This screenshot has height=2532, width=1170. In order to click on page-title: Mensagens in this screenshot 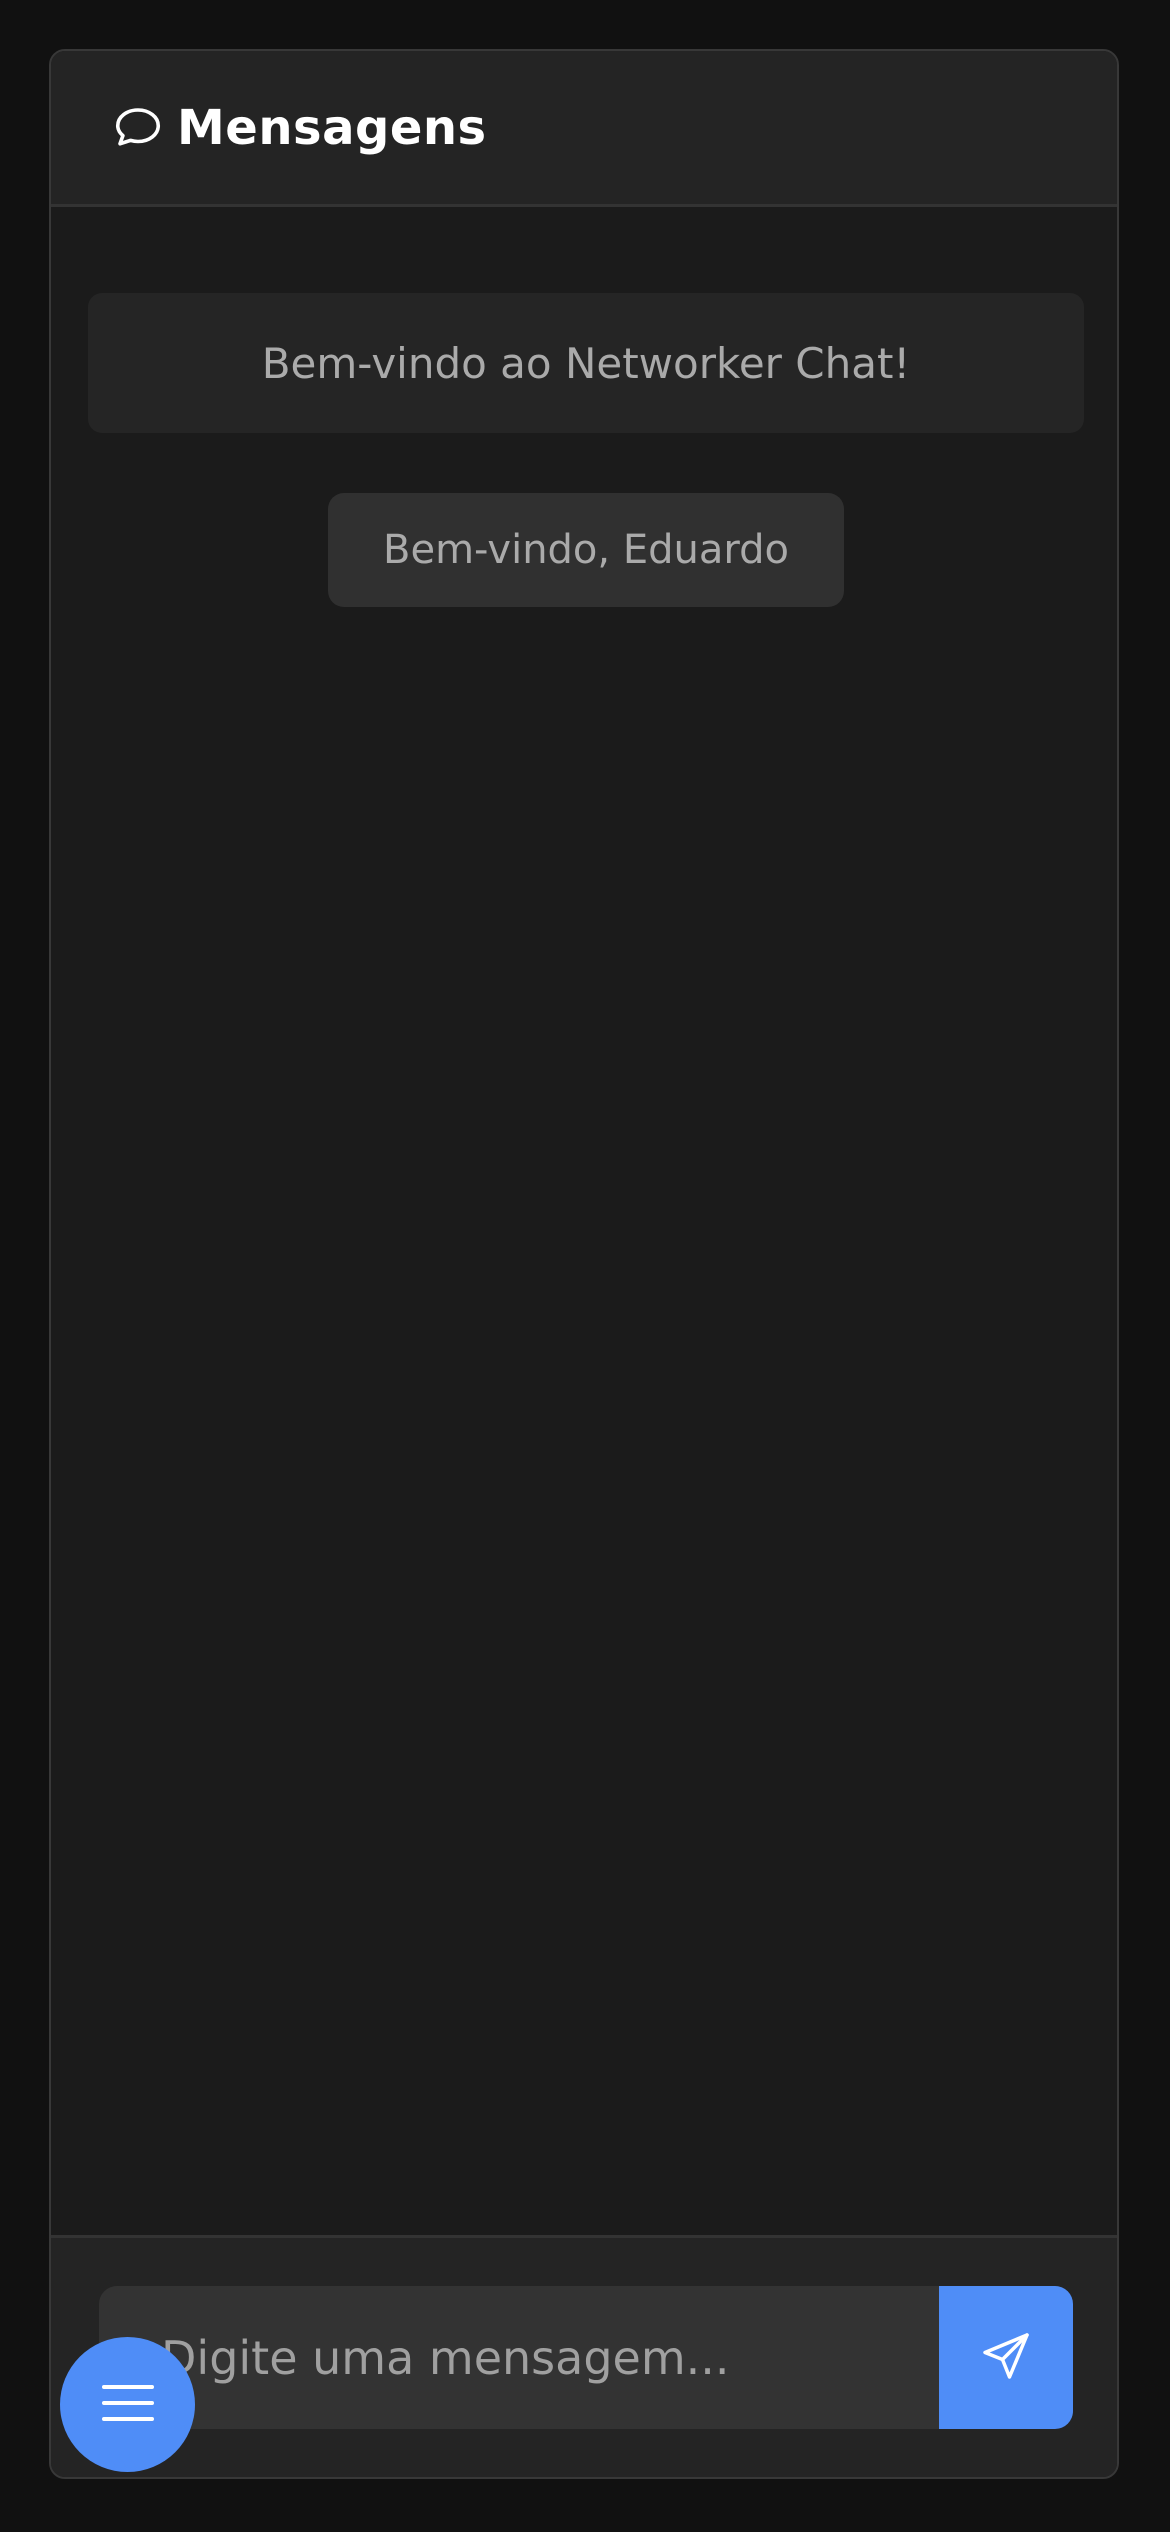, I will do `click(332, 127)`.